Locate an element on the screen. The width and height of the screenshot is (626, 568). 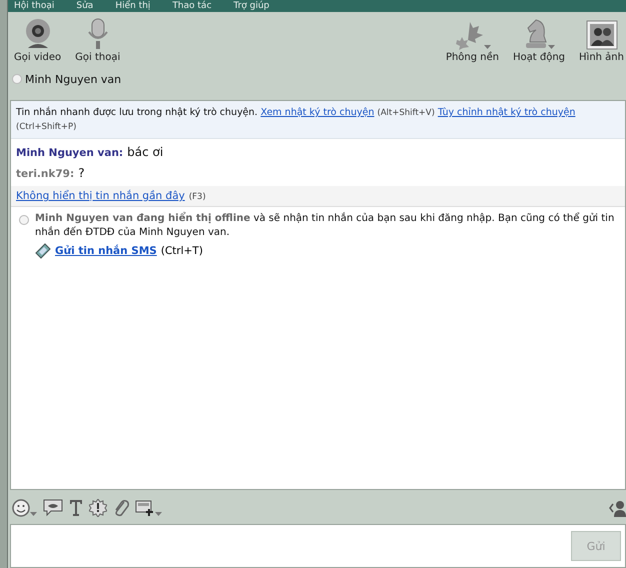
bullet-icon is located at coordinates (24, 220).